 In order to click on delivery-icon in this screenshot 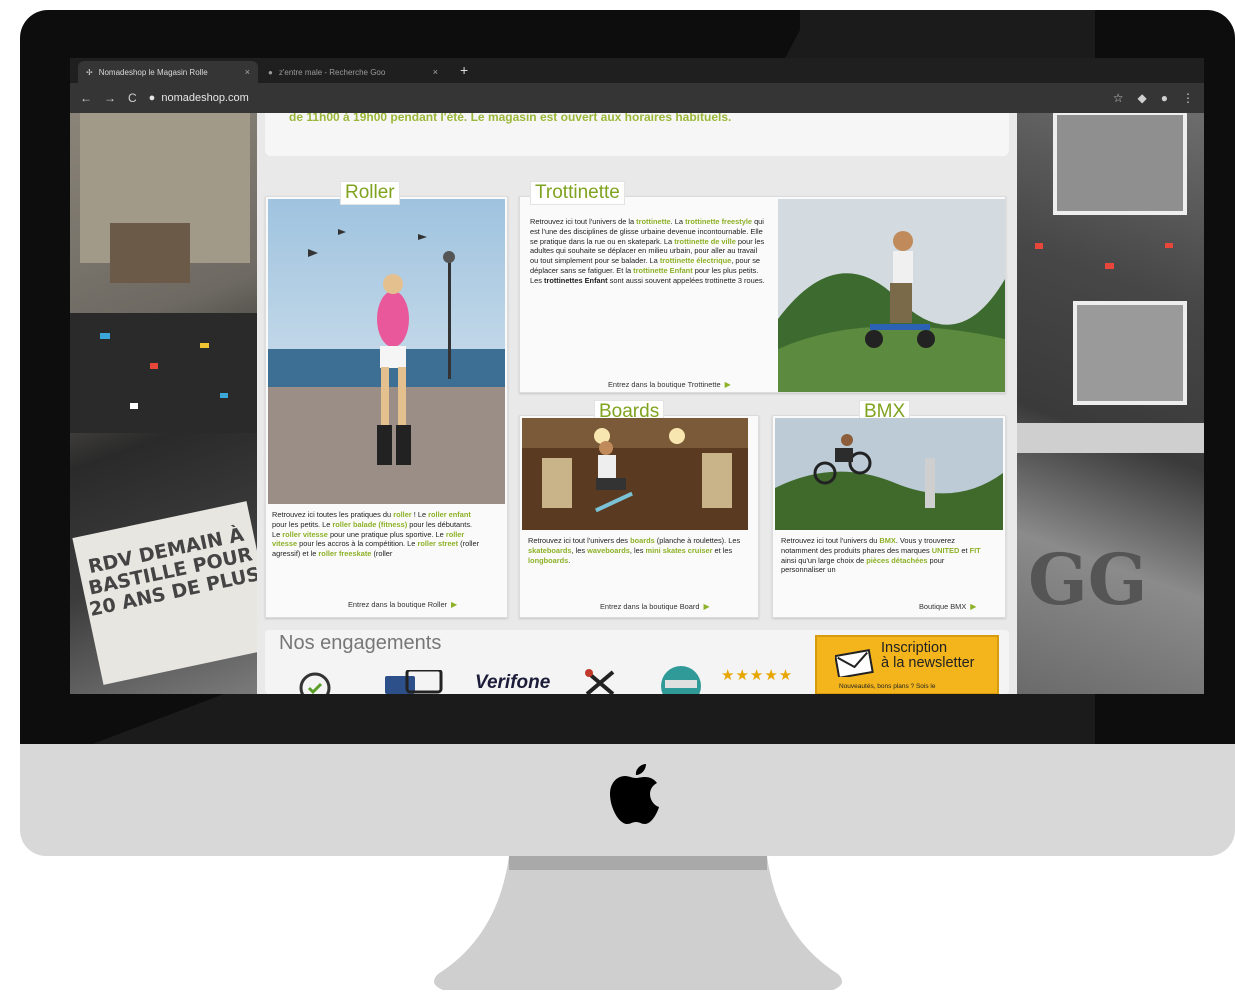, I will do `click(315, 683)`.